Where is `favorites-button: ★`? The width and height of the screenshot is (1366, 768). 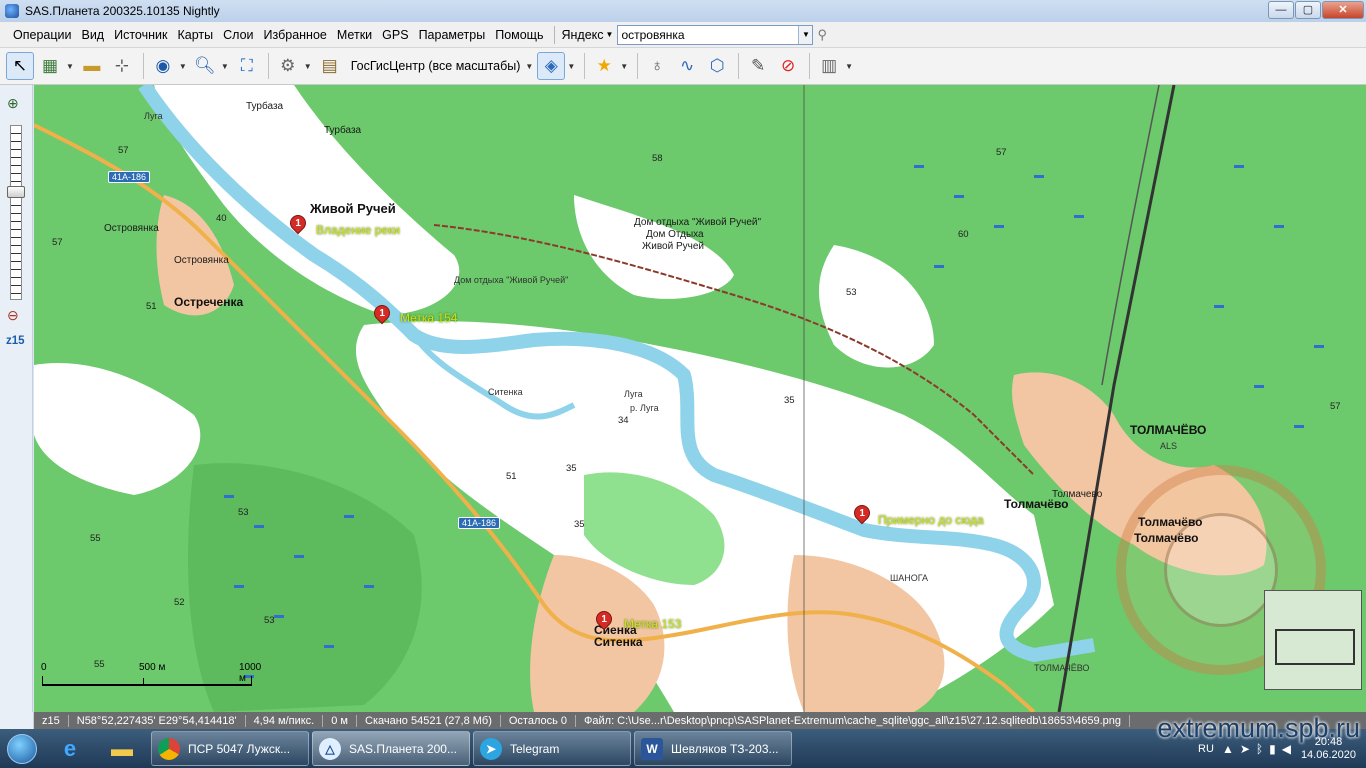 favorites-button: ★ is located at coordinates (604, 66).